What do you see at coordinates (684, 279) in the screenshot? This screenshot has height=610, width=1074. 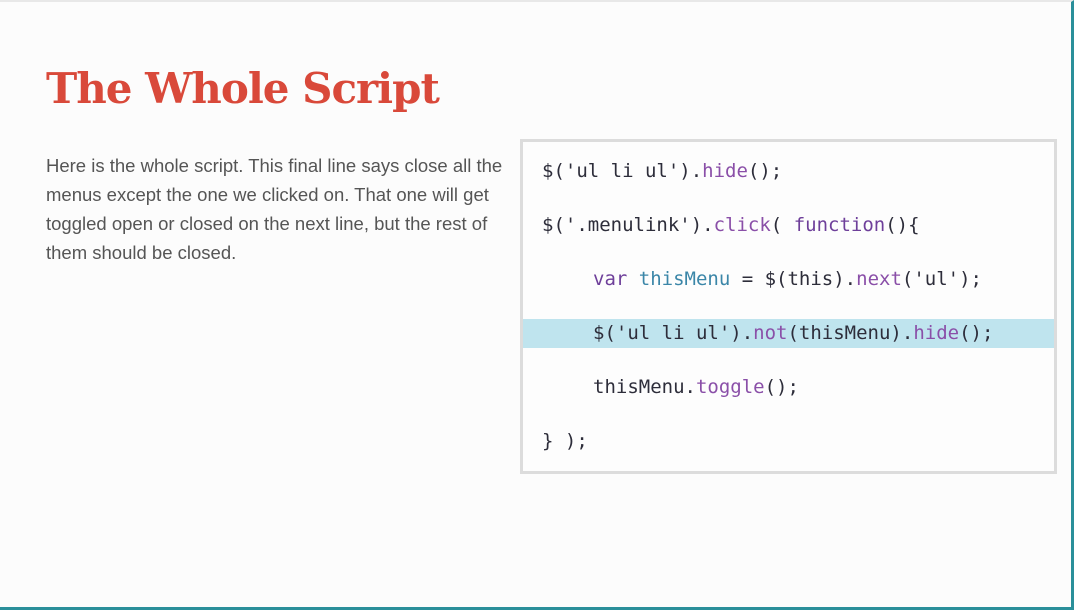 I see `code-token: thisMenu` at bounding box center [684, 279].